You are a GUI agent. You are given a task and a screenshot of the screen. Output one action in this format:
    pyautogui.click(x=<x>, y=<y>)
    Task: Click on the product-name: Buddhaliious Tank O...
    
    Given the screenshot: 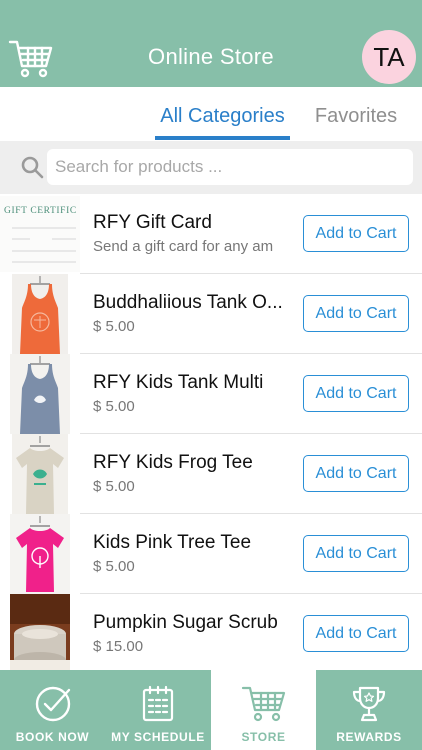 What is the action you would take?
    pyautogui.click(x=188, y=302)
    